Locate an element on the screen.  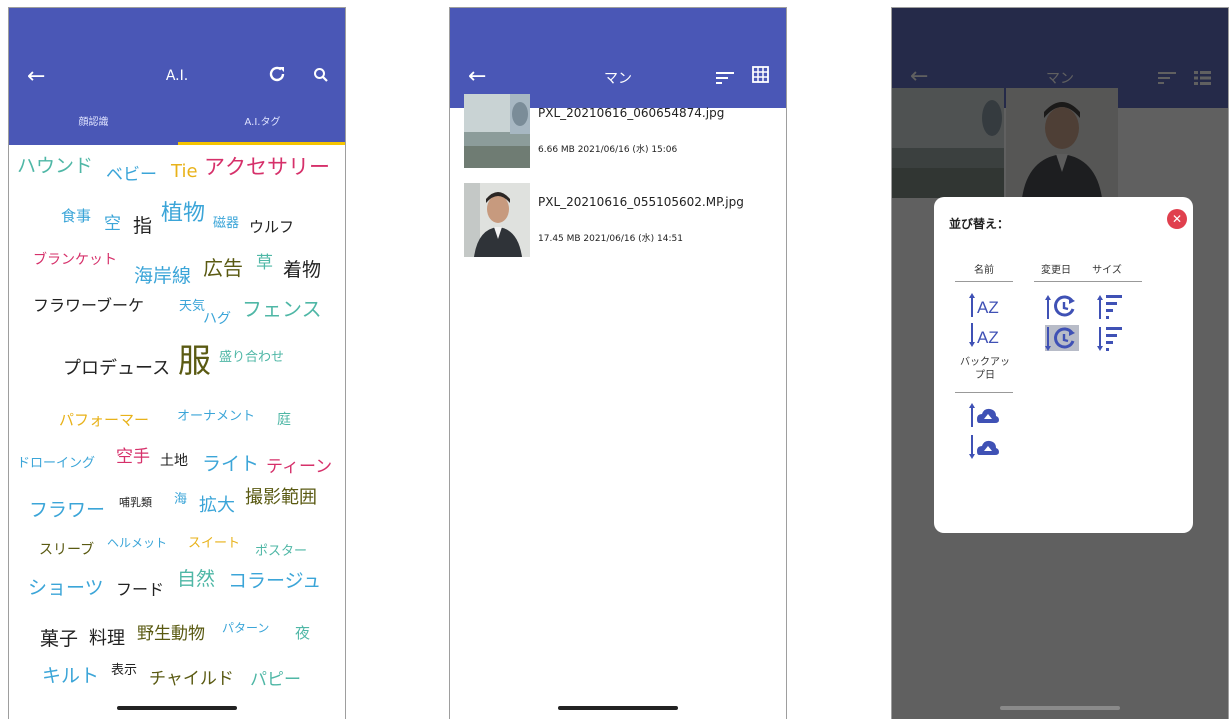
sort-icon is located at coordinates (725, 78).